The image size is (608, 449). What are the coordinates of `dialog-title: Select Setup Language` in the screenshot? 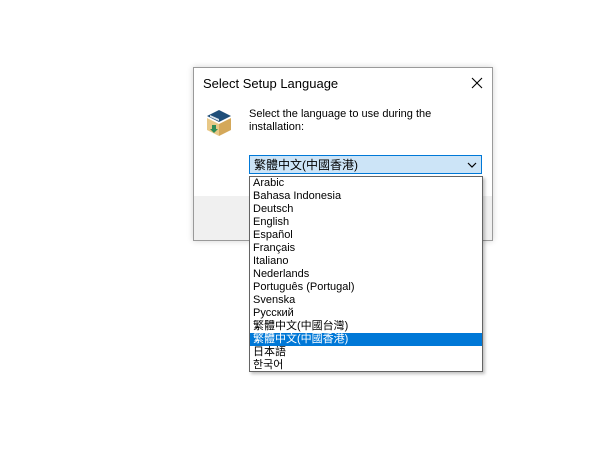 It's located at (271, 83).